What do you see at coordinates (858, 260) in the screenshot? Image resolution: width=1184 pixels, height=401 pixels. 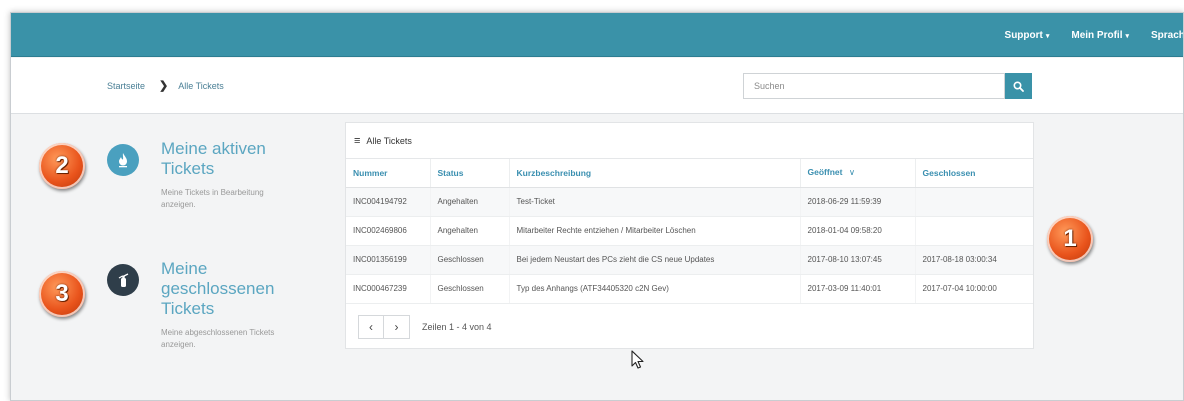 I see `cell-opened: 2017-08-10 13:07:45` at bounding box center [858, 260].